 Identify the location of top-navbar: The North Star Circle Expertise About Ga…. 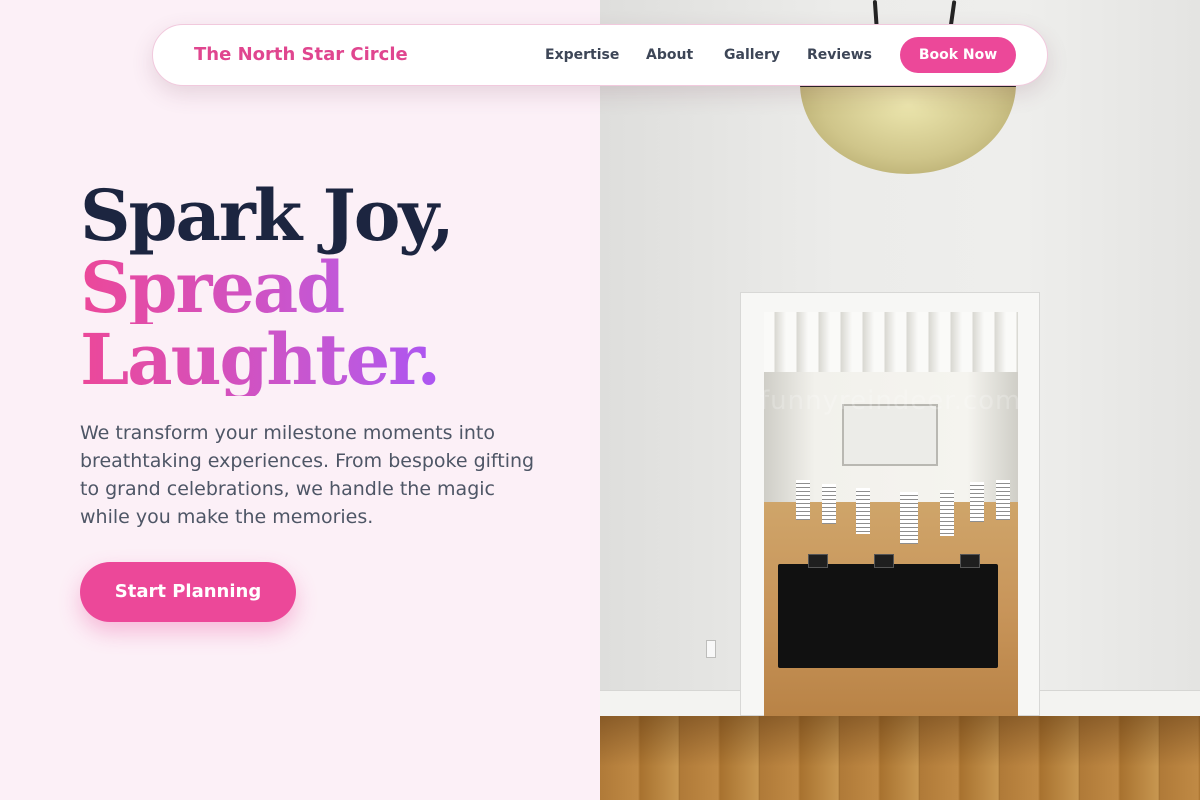
(600, 55).